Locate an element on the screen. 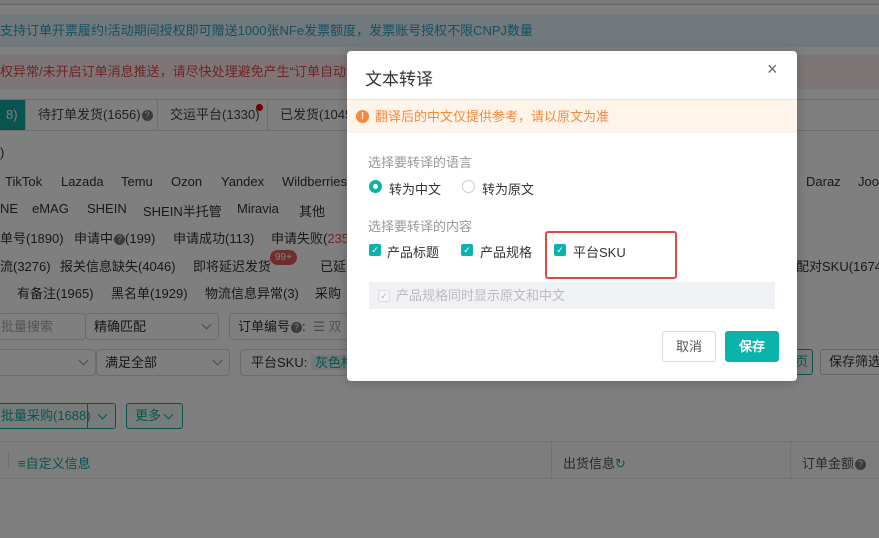  checkbox-product-spec: ✓ 产品规格 is located at coordinates (501, 251).